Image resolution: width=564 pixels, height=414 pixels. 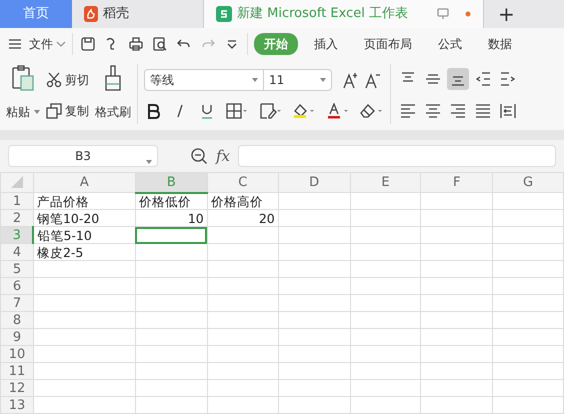 I want to click on chevron-icon, so click(x=61, y=44).